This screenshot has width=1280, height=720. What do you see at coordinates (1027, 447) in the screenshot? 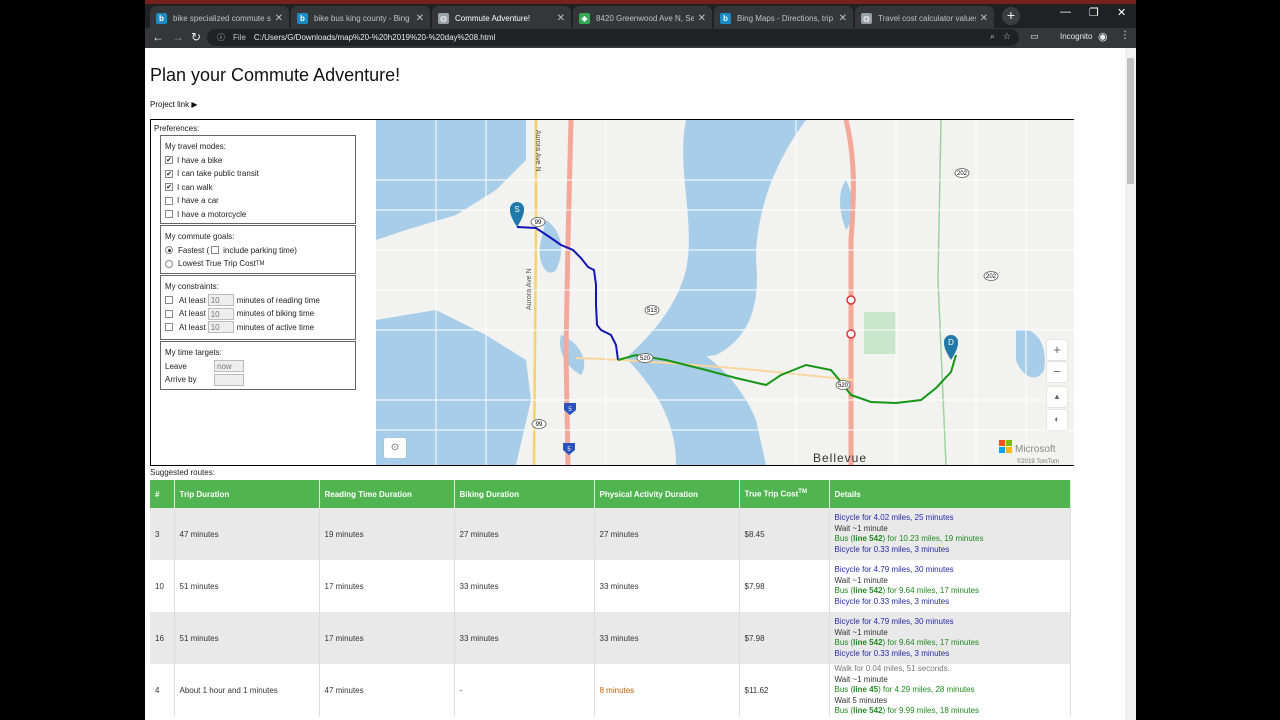
I see `microsoft-logo: Microsoft` at bounding box center [1027, 447].